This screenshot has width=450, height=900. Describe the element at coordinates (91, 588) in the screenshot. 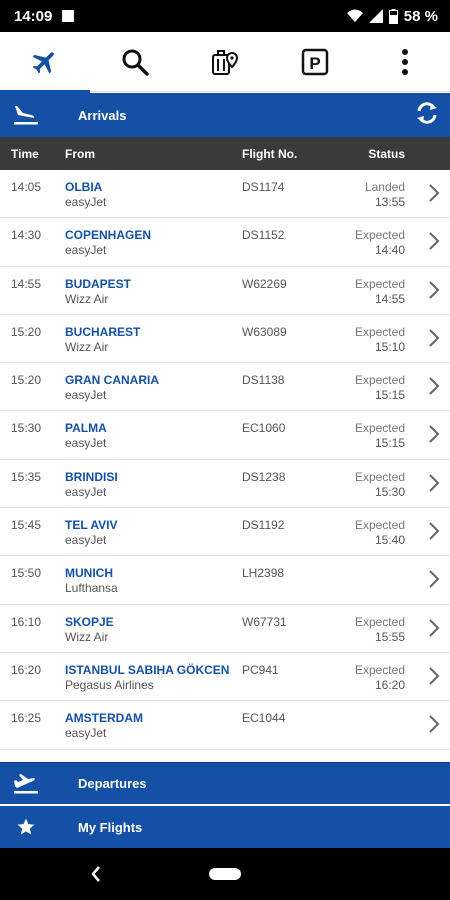

I see `row-airline: Lufthansa` at that location.